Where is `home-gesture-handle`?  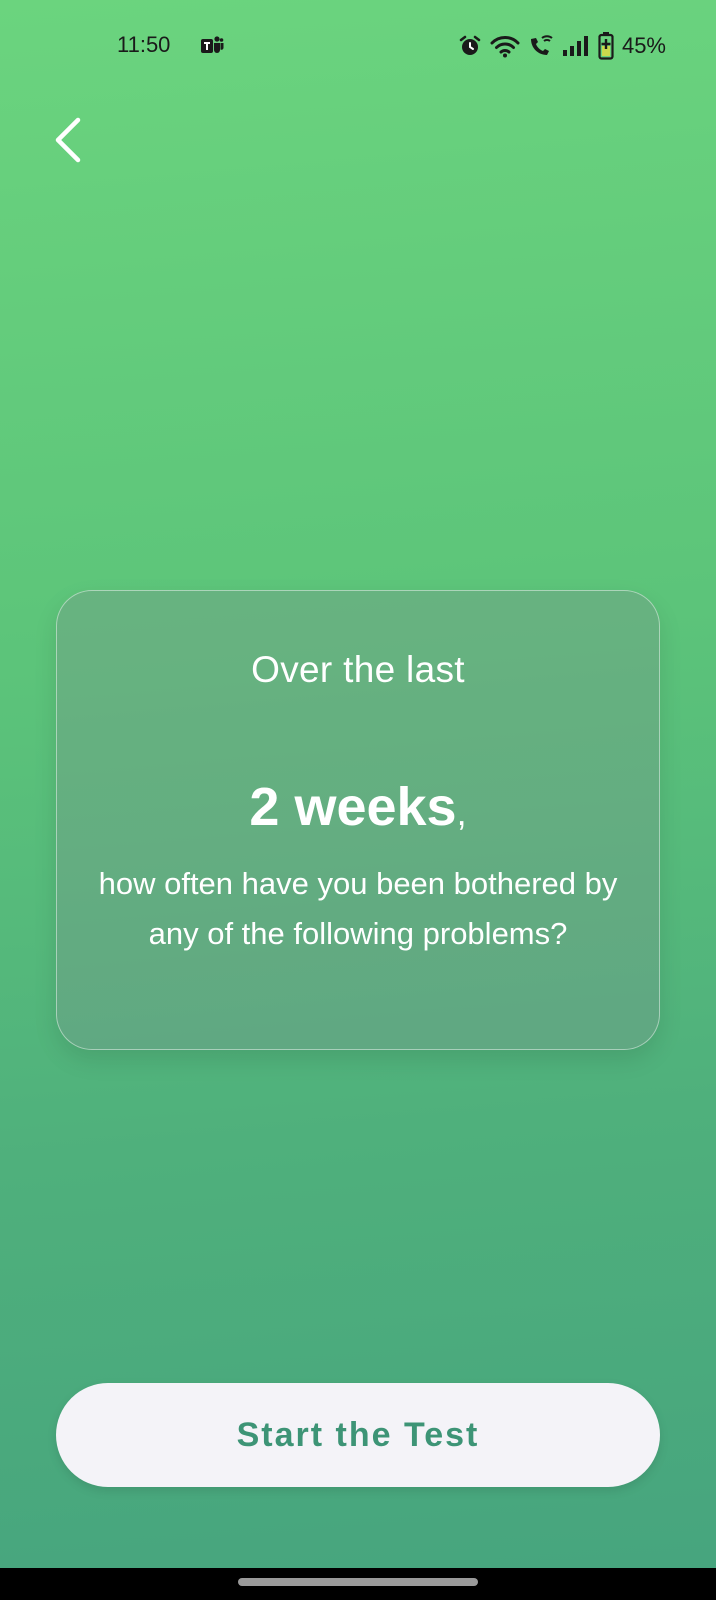
home-gesture-handle is located at coordinates (358, 1582).